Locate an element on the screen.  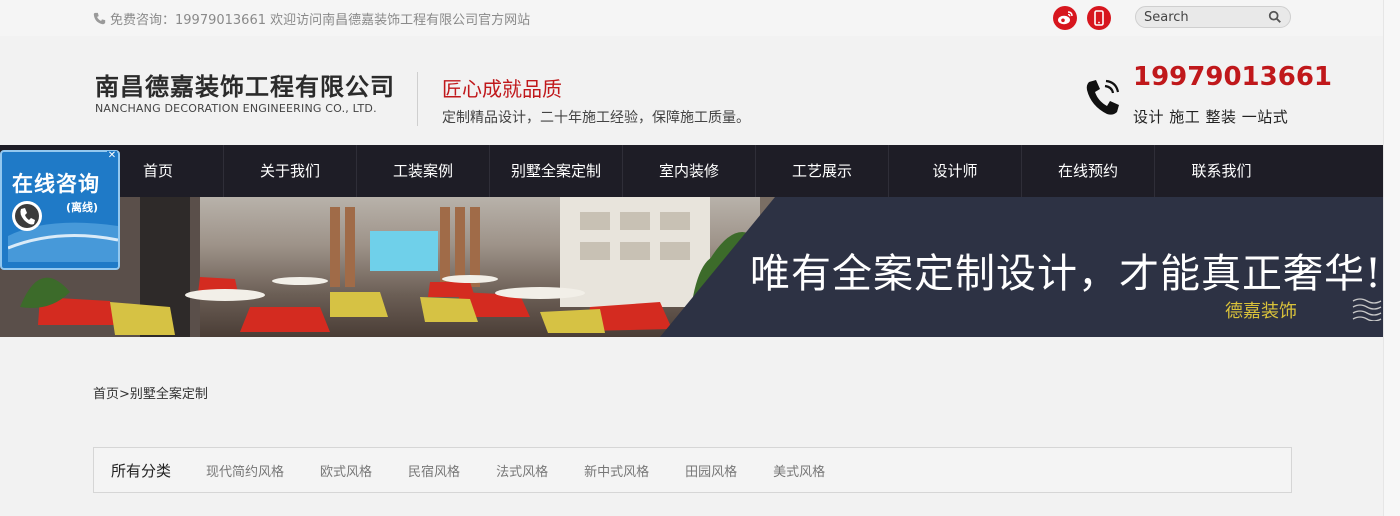
category-european: 欧式风格 is located at coordinates (346, 470).